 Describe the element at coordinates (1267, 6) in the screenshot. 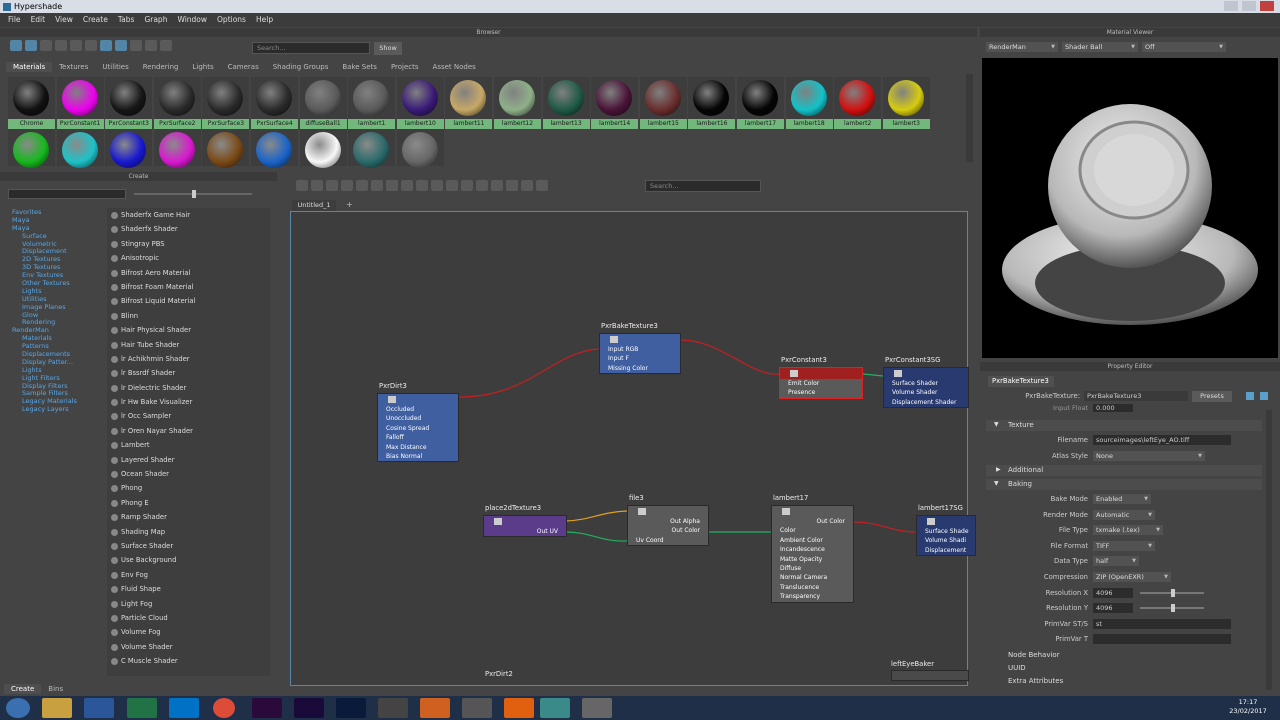

I see `close-button` at that location.